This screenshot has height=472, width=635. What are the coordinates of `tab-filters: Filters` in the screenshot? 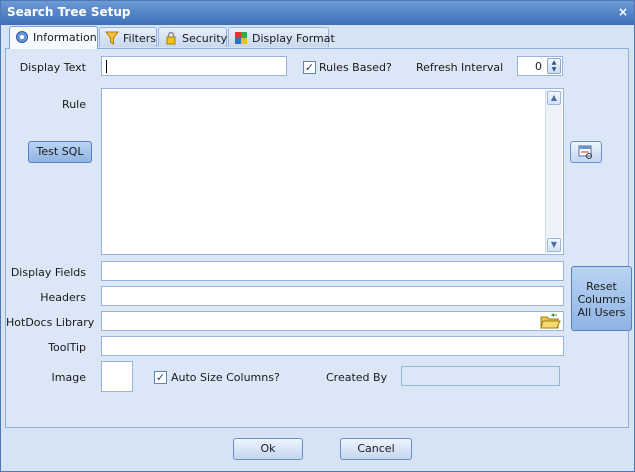 It's located at (128, 37).